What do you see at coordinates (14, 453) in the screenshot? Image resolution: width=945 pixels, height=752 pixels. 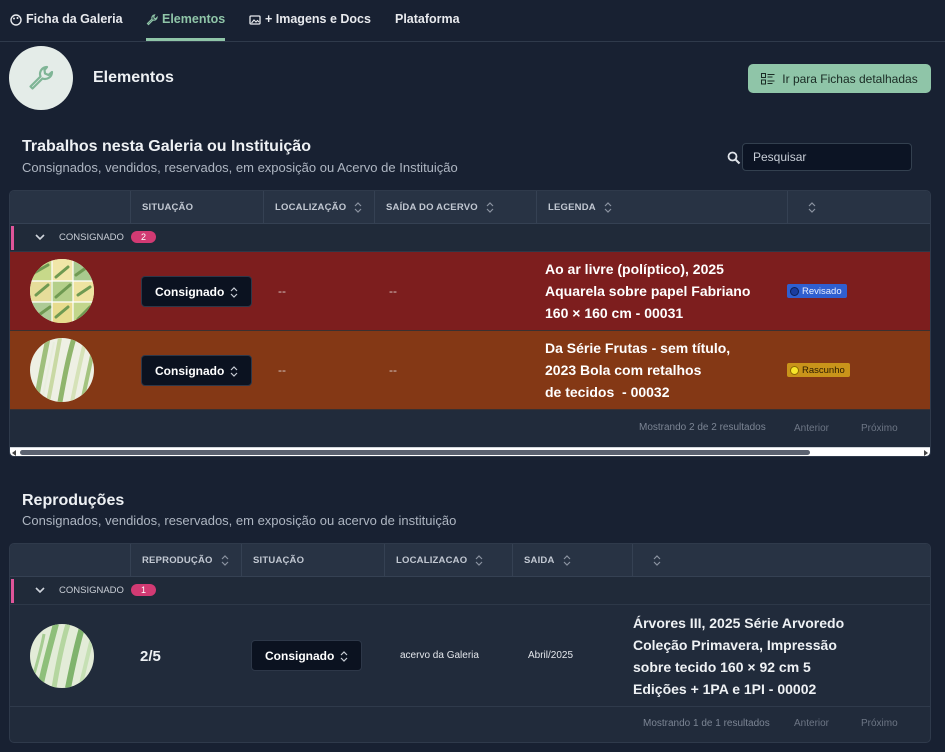 I see `scroll-left-arrow-icon` at bounding box center [14, 453].